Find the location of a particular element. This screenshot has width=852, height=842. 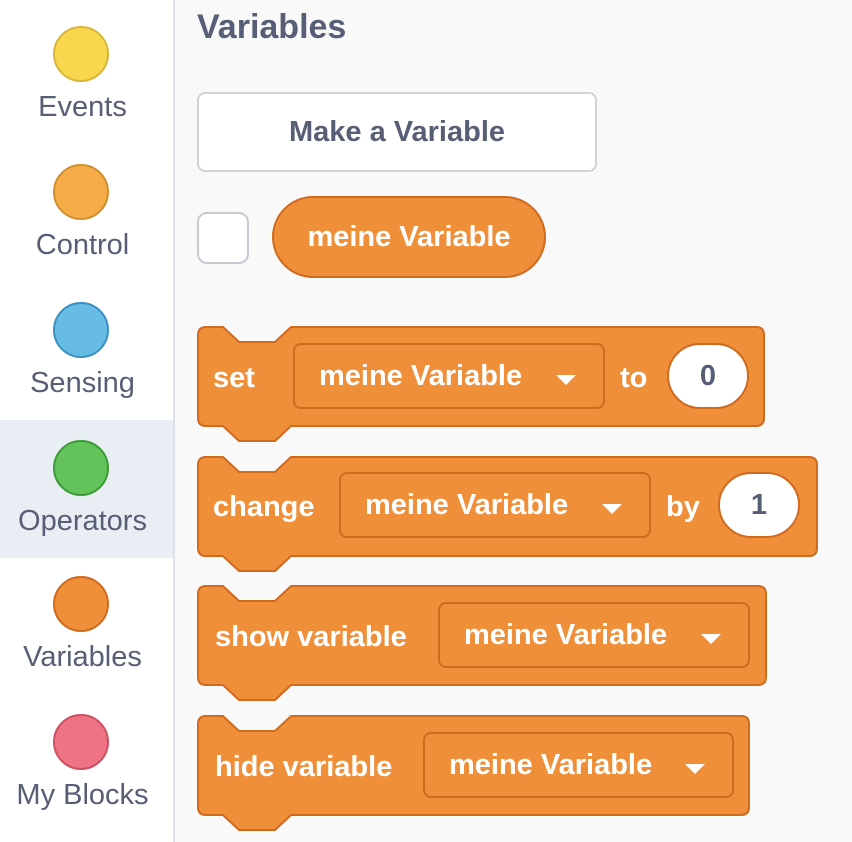

category-variables: Variables is located at coordinates (86, 621).